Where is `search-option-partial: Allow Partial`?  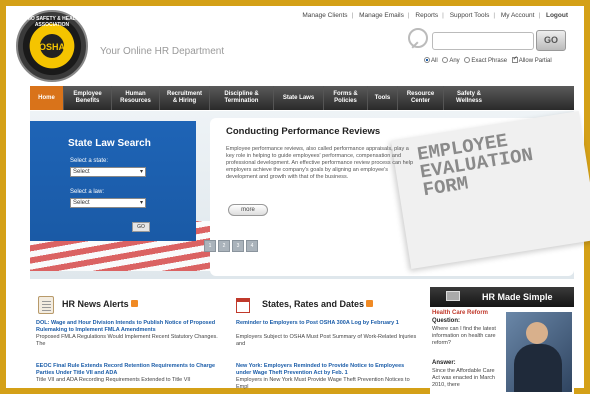
search-option-partial: Allow Partial is located at coordinates (531, 59).